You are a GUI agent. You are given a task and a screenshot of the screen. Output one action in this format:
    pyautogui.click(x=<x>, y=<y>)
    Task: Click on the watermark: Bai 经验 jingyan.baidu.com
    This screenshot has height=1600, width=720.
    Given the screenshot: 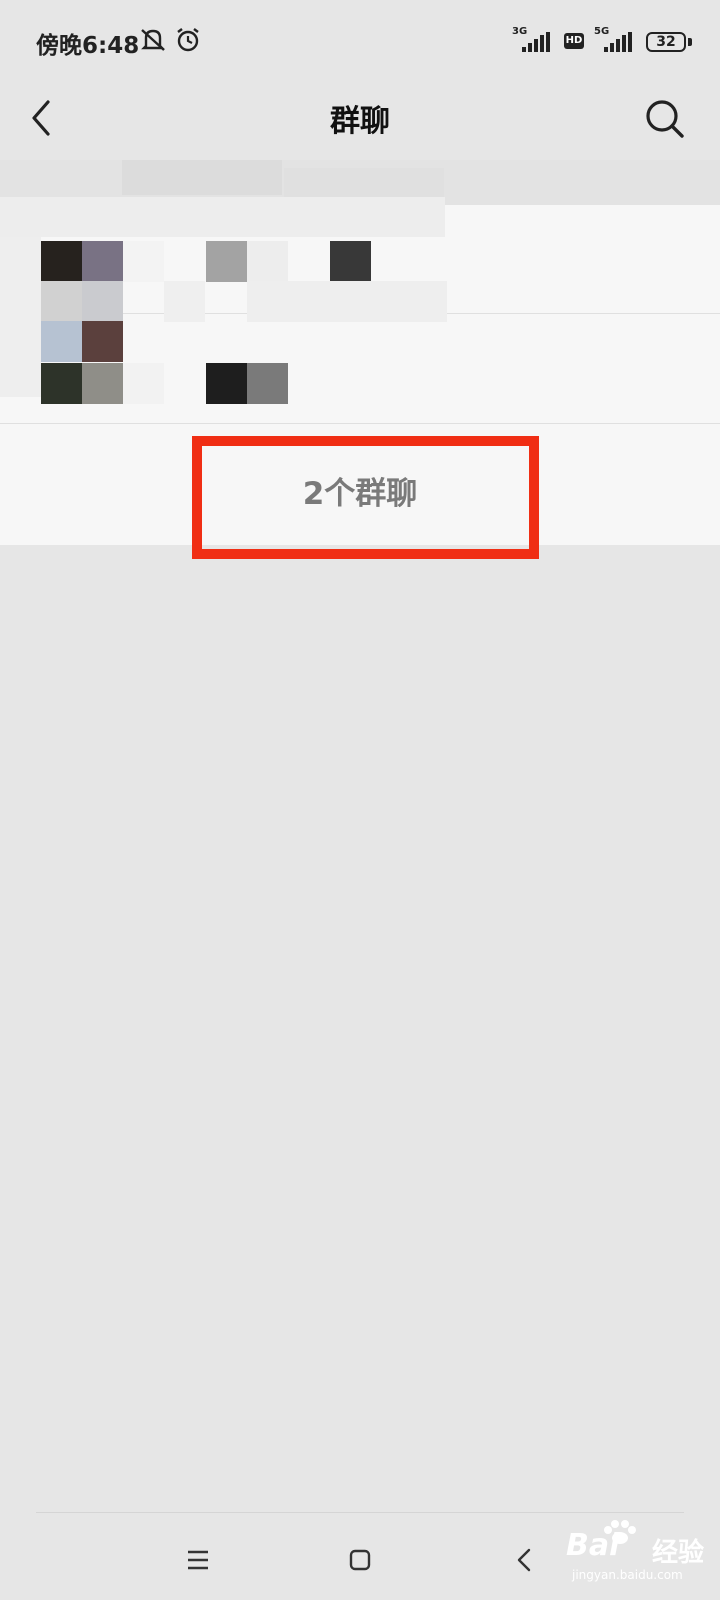 What is the action you would take?
    pyautogui.click(x=631, y=1555)
    